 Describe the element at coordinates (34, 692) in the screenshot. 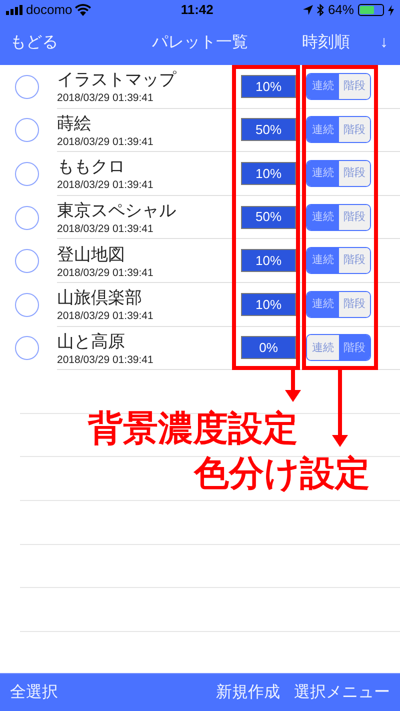

I see `select-all-button: 全選択` at that location.